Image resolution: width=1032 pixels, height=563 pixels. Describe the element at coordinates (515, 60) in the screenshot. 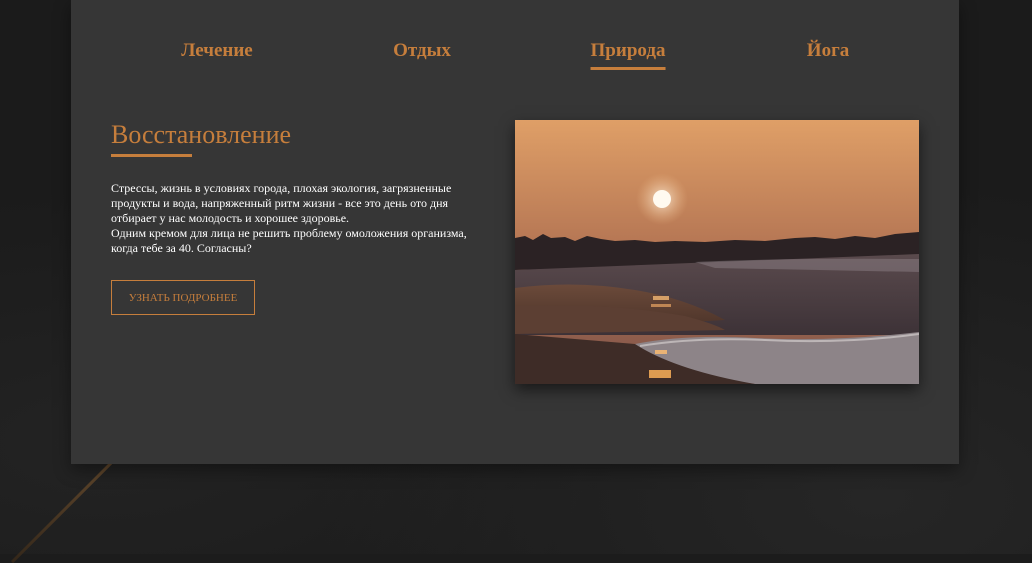

I see `category-tabs: Лечение Отдых Природа Йога` at that location.